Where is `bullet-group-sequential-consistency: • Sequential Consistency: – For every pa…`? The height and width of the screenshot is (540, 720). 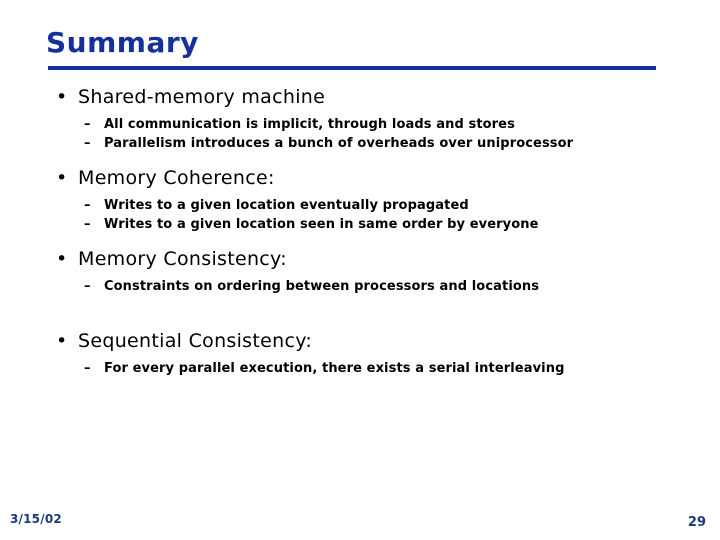 bullet-group-sequential-consistency: • Sequential Consistency: – For every pa… is located at coordinates (376, 353).